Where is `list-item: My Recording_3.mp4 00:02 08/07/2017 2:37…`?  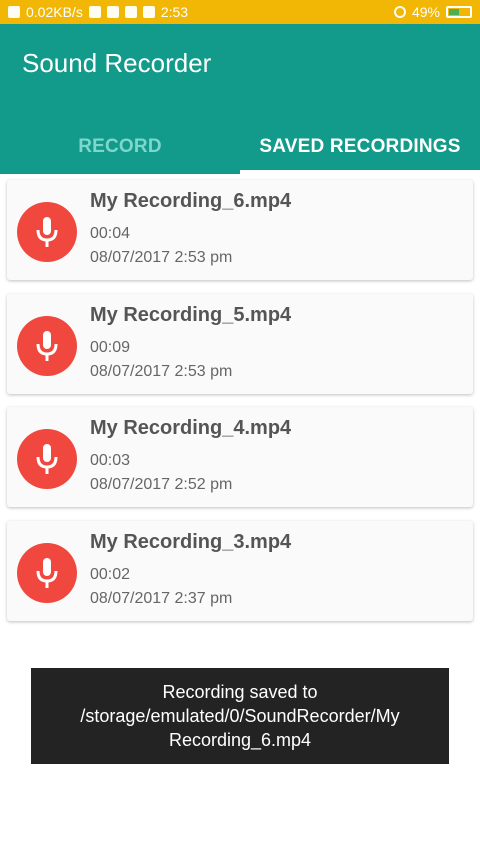 list-item: My Recording_3.mp4 00:02 08/07/2017 2:37… is located at coordinates (240, 571).